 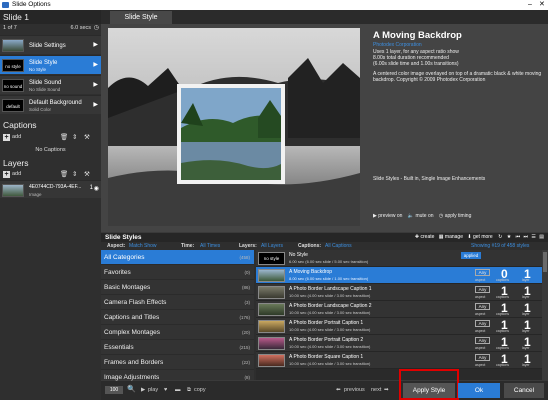 What do you see at coordinates (245, 287) in the screenshot?
I see `category-count: (86)` at bounding box center [245, 287].